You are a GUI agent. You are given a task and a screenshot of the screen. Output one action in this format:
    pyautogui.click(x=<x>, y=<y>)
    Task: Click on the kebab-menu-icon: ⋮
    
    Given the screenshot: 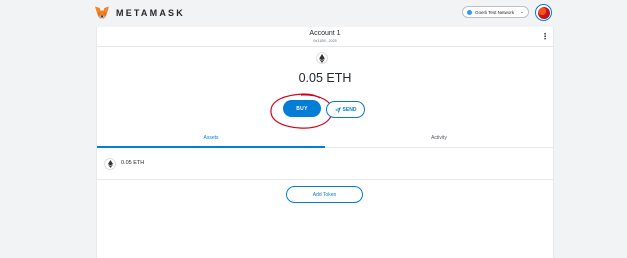 What is the action you would take?
    pyautogui.click(x=545, y=37)
    